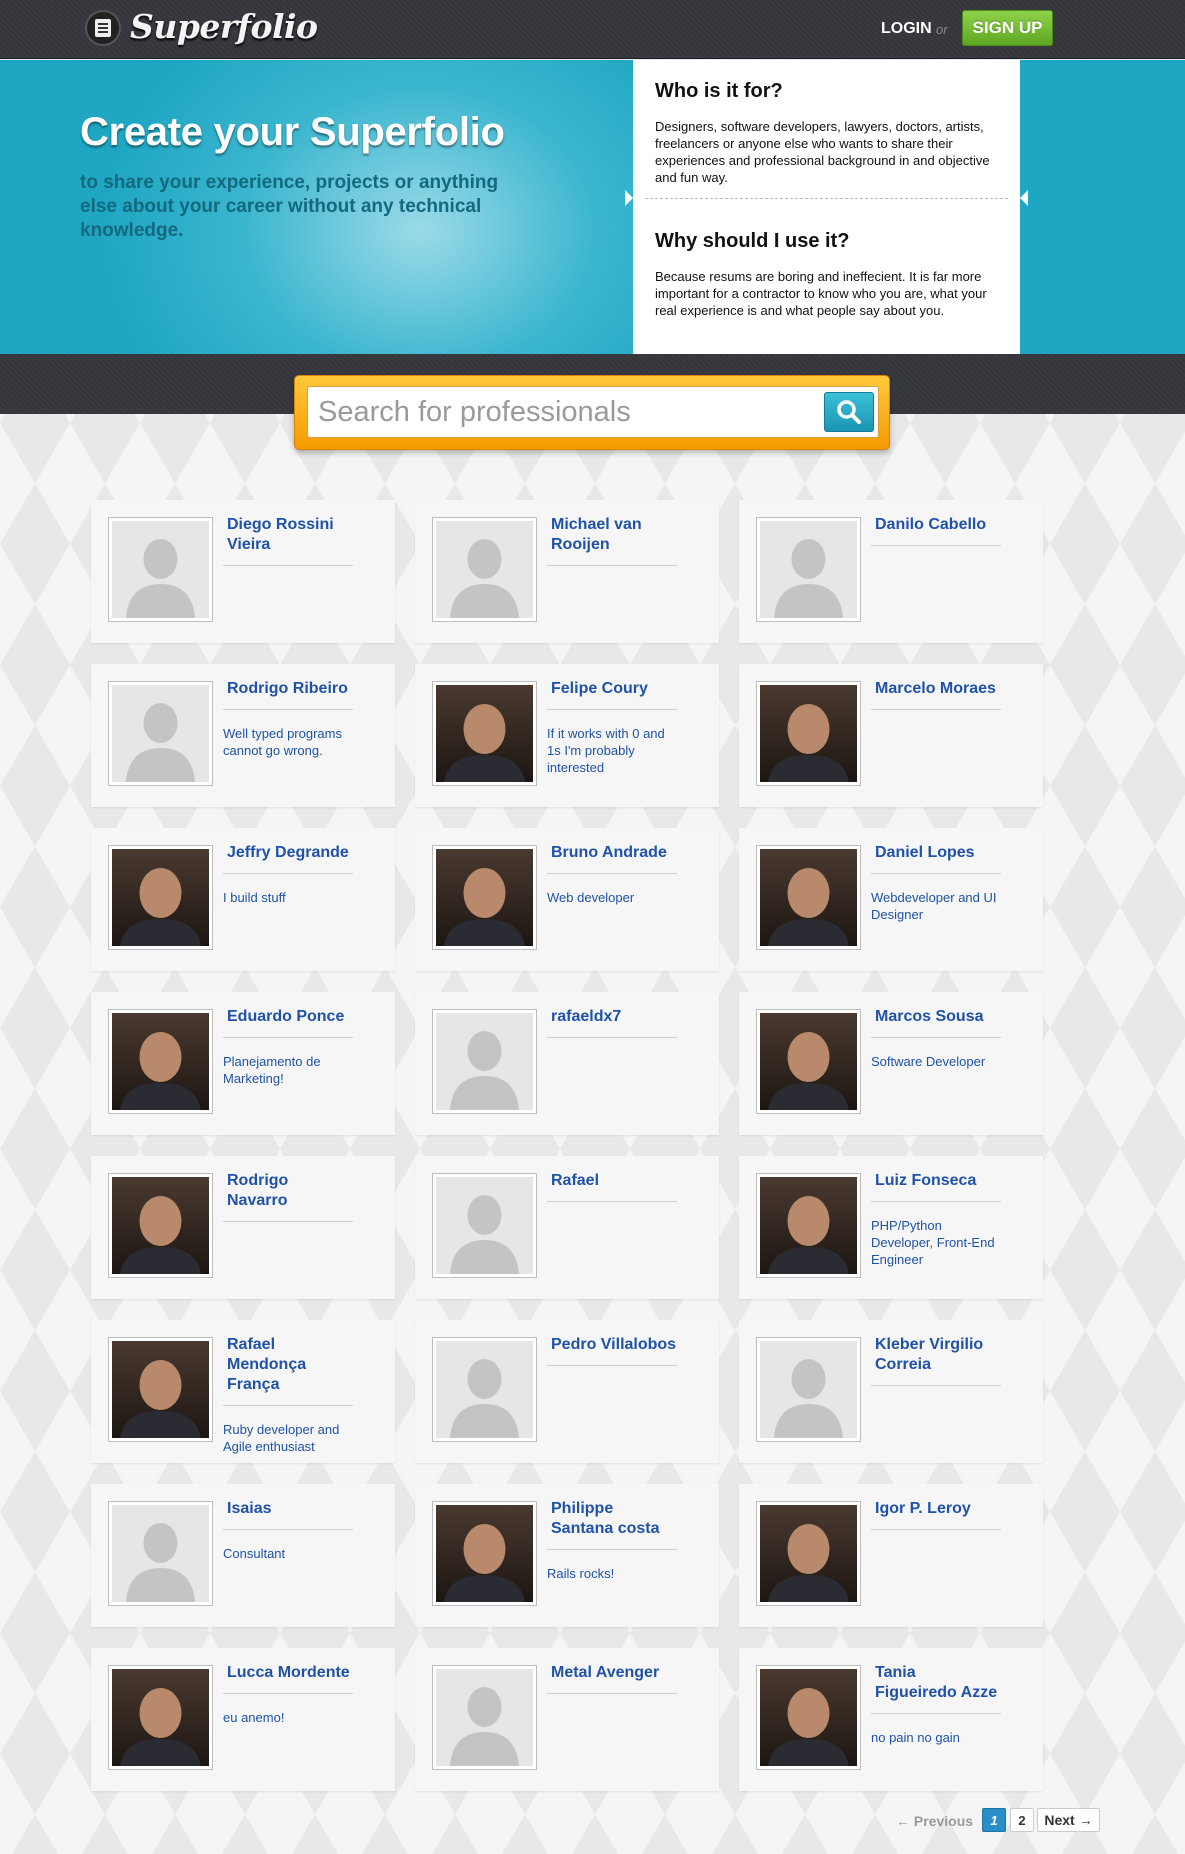 Image resolution: width=1185 pixels, height=1854 pixels. What do you see at coordinates (243, 1063) in the screenshot?
I see `profile-card: Eduardo Ponce Planejamento de Marketing!` at bounding box center [243, 1063].